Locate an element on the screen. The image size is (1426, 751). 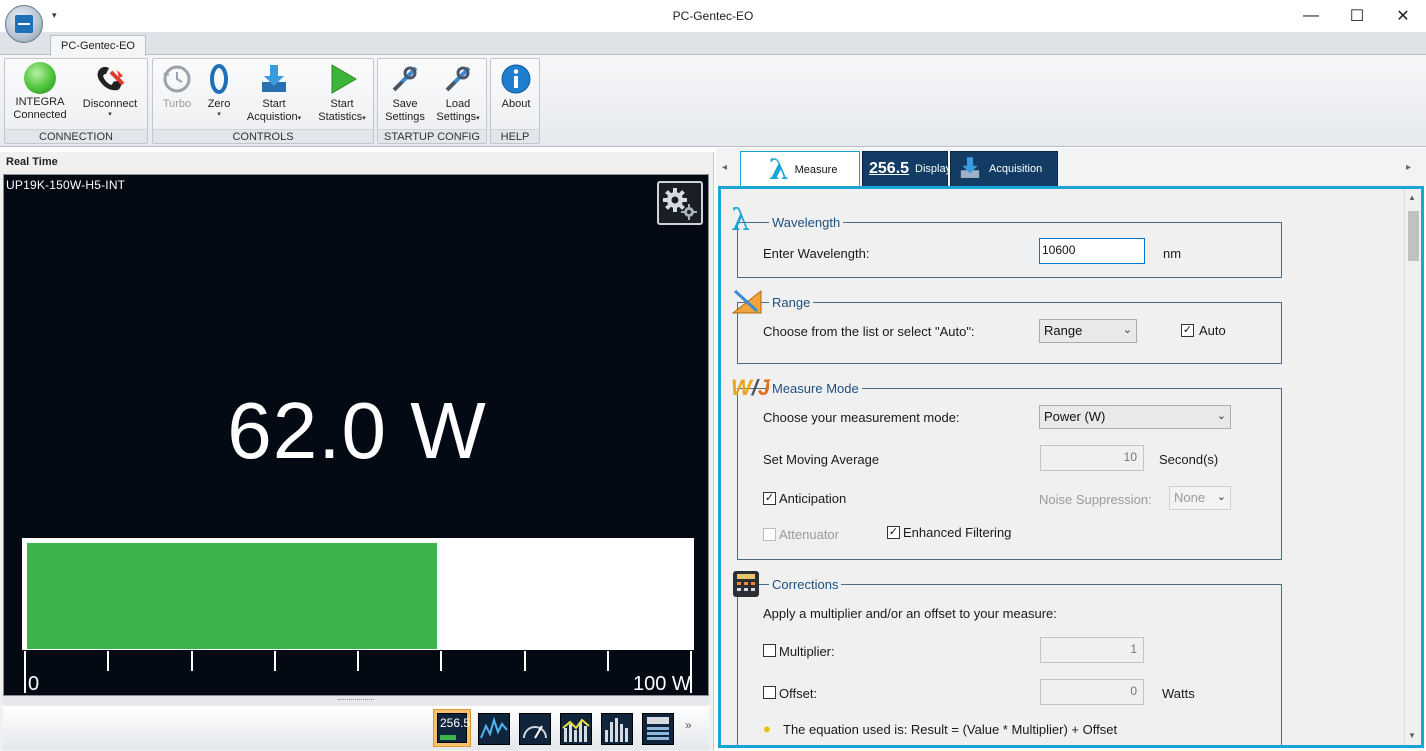
measurement-mode-select: Power (W) ⌄ is located at coordinates (1135, 417).